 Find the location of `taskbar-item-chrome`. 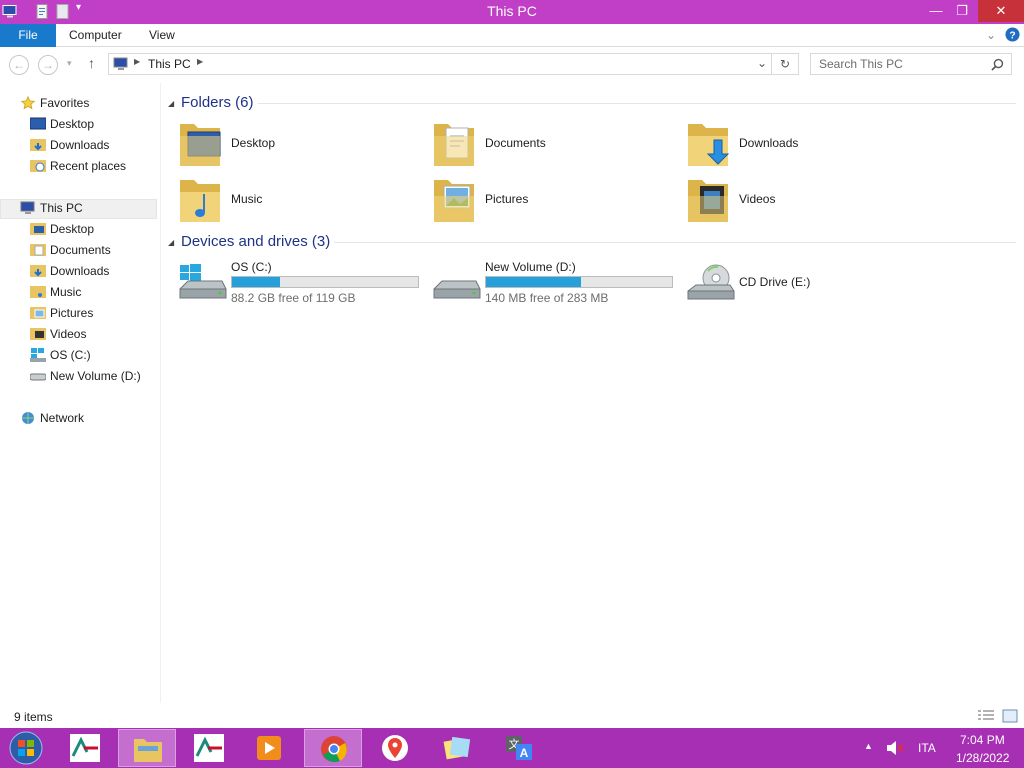

taskbar-item-chrome is located at coordinates (333, 748).